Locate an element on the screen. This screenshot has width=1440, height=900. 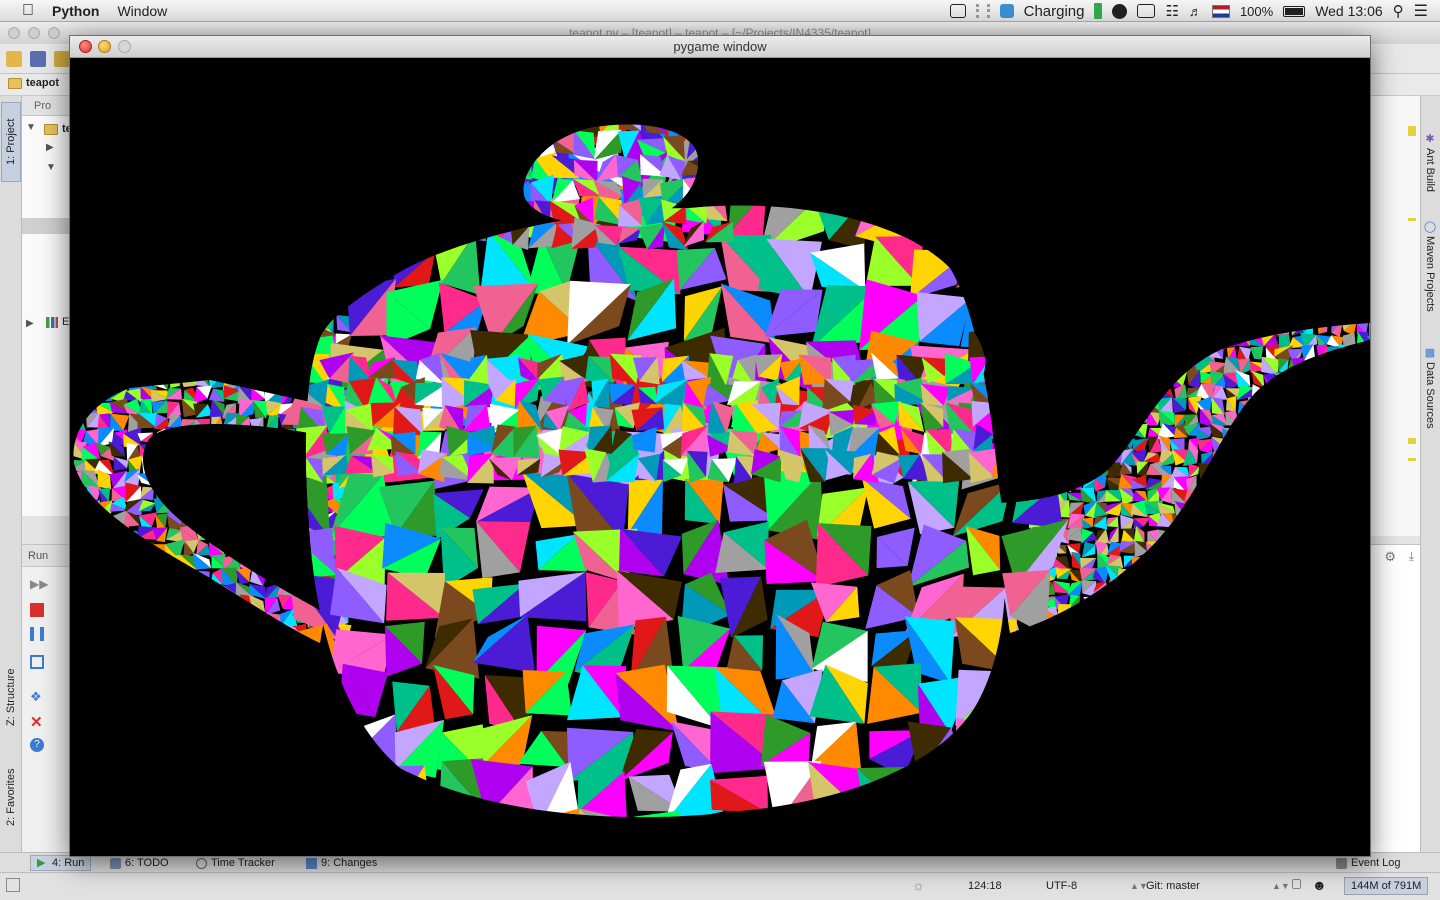
wifi-icon: ☷ is located at coordinates (1171, 11).